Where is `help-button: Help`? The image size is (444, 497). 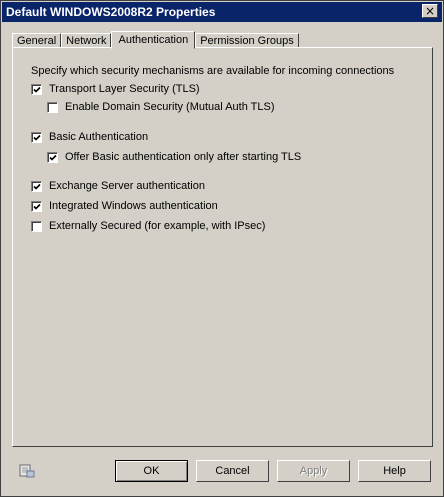
help-button: Help is located at coordinates (394, 471).